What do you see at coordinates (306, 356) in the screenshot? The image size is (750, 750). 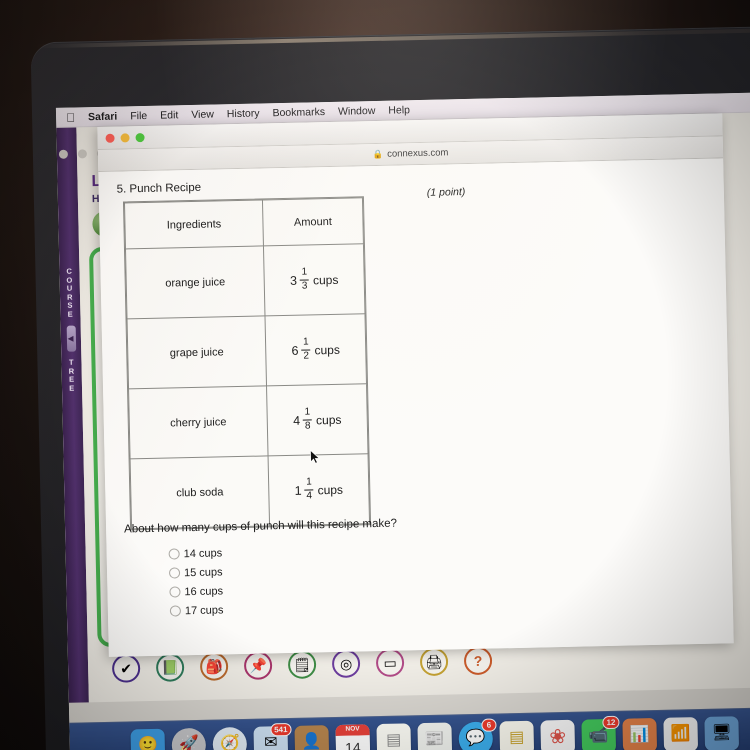 I see `denominator: 2` at bounding box center [306, 356].